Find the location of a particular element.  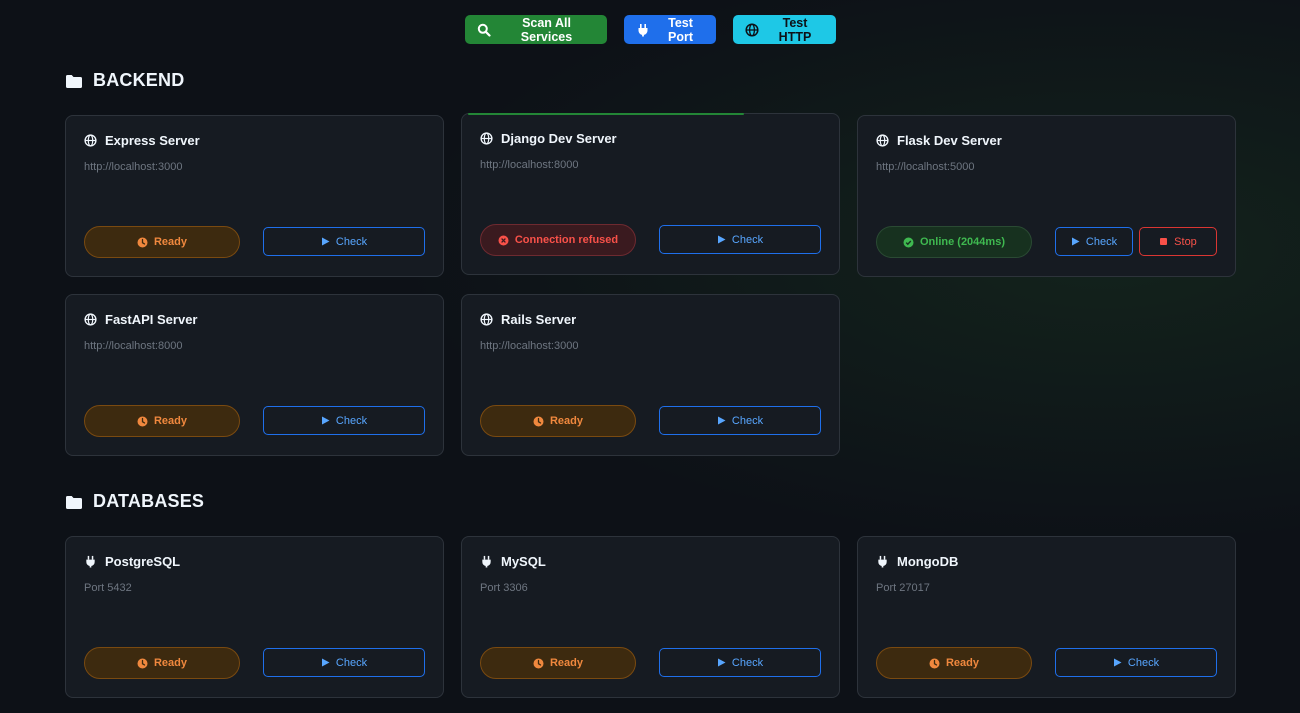

service-name-label: Flask Dev Server is located at coordinates (949, 140).